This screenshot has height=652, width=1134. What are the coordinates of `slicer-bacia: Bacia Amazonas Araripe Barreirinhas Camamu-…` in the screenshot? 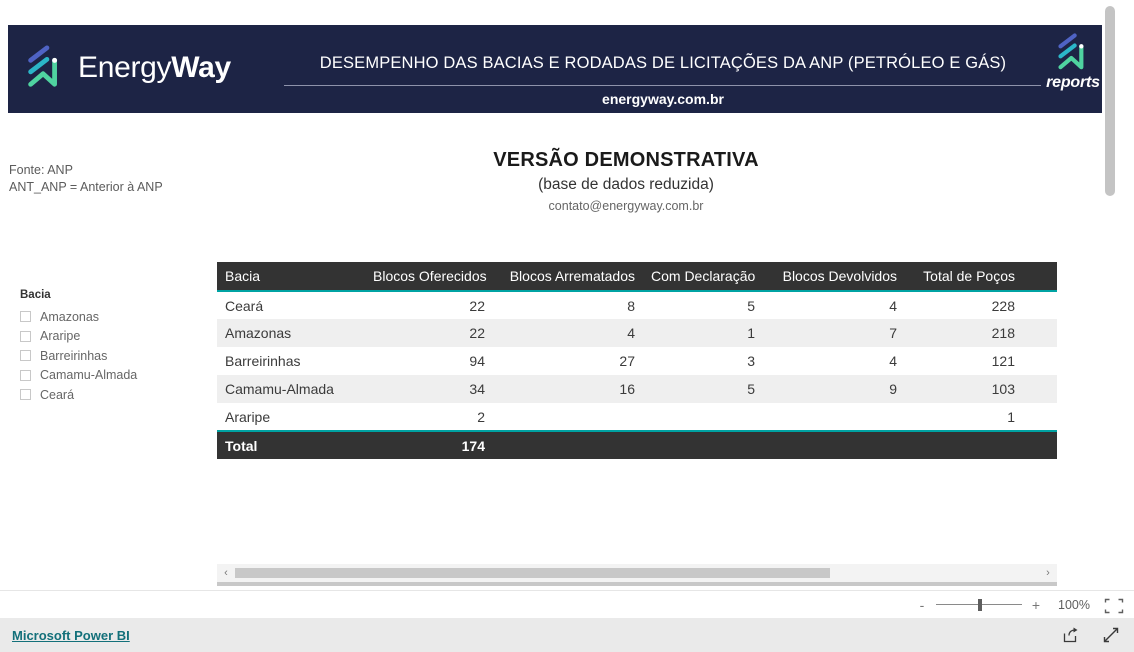 It's located at (107, 347).